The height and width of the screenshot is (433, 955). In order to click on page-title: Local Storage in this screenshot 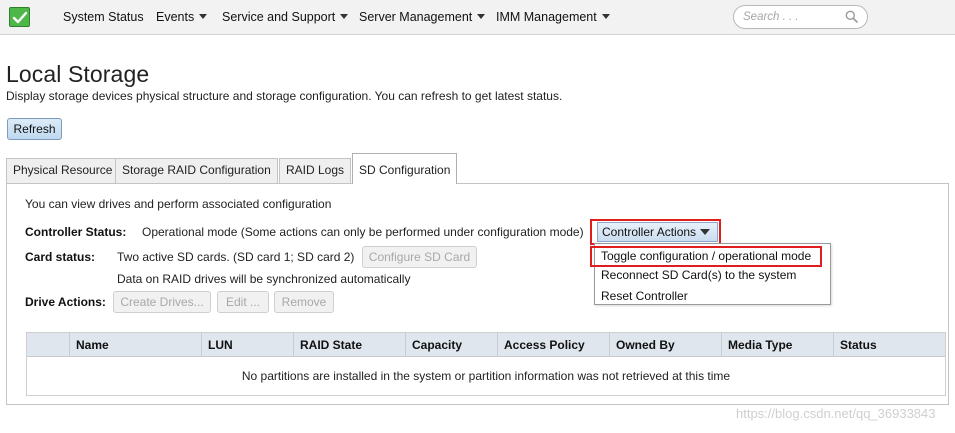, I will do `click(78, 74)`.